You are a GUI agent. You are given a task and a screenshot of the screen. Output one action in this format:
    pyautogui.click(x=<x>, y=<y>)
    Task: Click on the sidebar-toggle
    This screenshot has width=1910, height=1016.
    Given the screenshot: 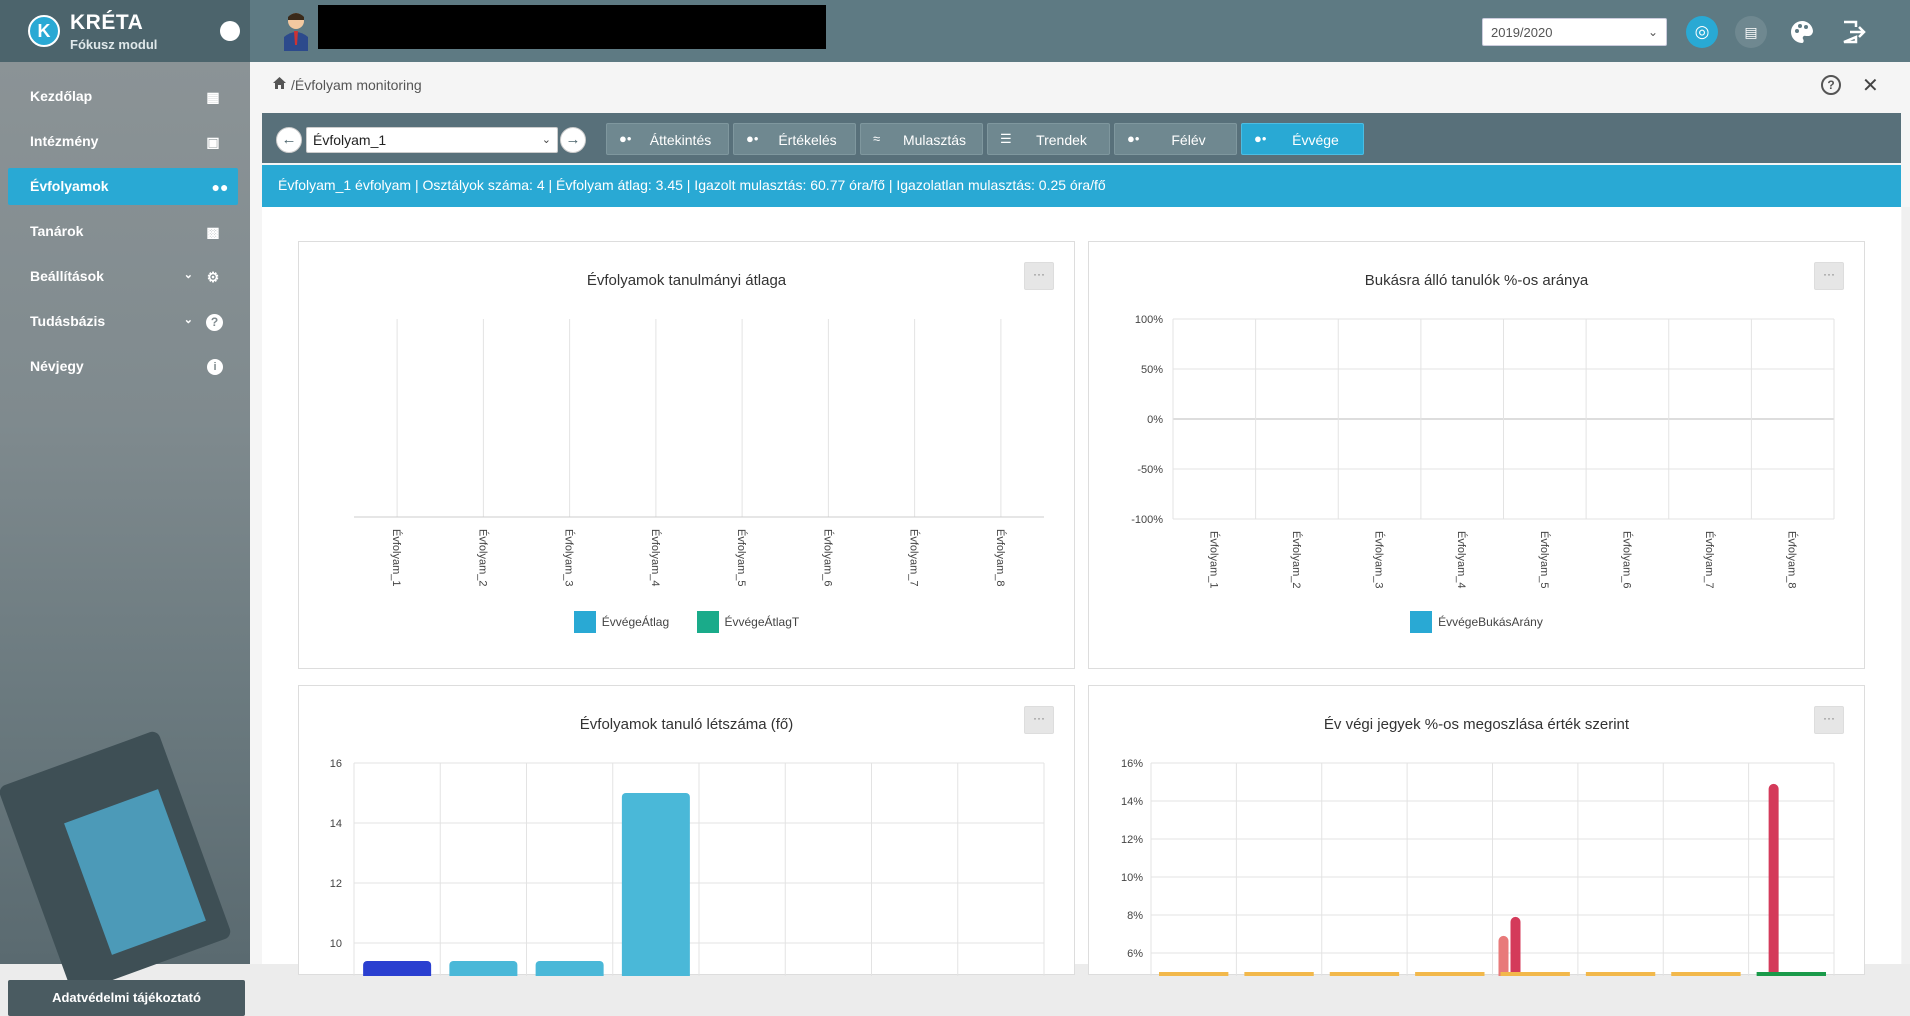 What is the action you would take?
    pyautogui.click(x=230, y=31)
    